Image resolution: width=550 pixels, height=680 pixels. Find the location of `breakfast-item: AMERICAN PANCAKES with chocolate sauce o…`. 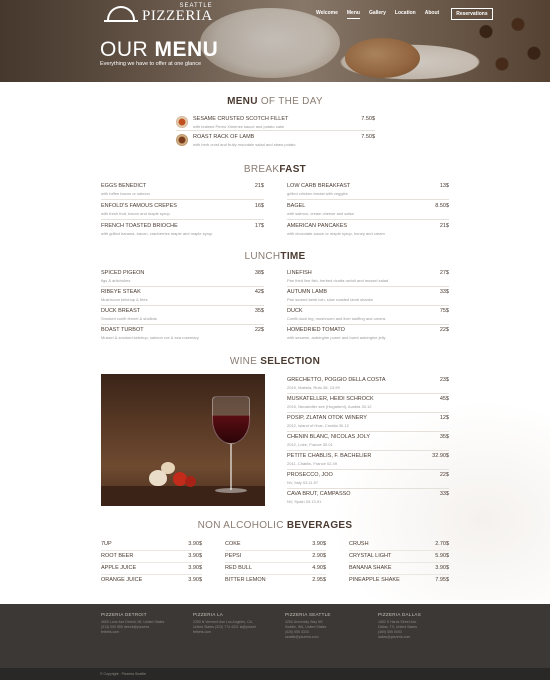

breakfast-item: AMERICAN PANCAKES with chocolate sauce o… is located at coordinates (368, 229).